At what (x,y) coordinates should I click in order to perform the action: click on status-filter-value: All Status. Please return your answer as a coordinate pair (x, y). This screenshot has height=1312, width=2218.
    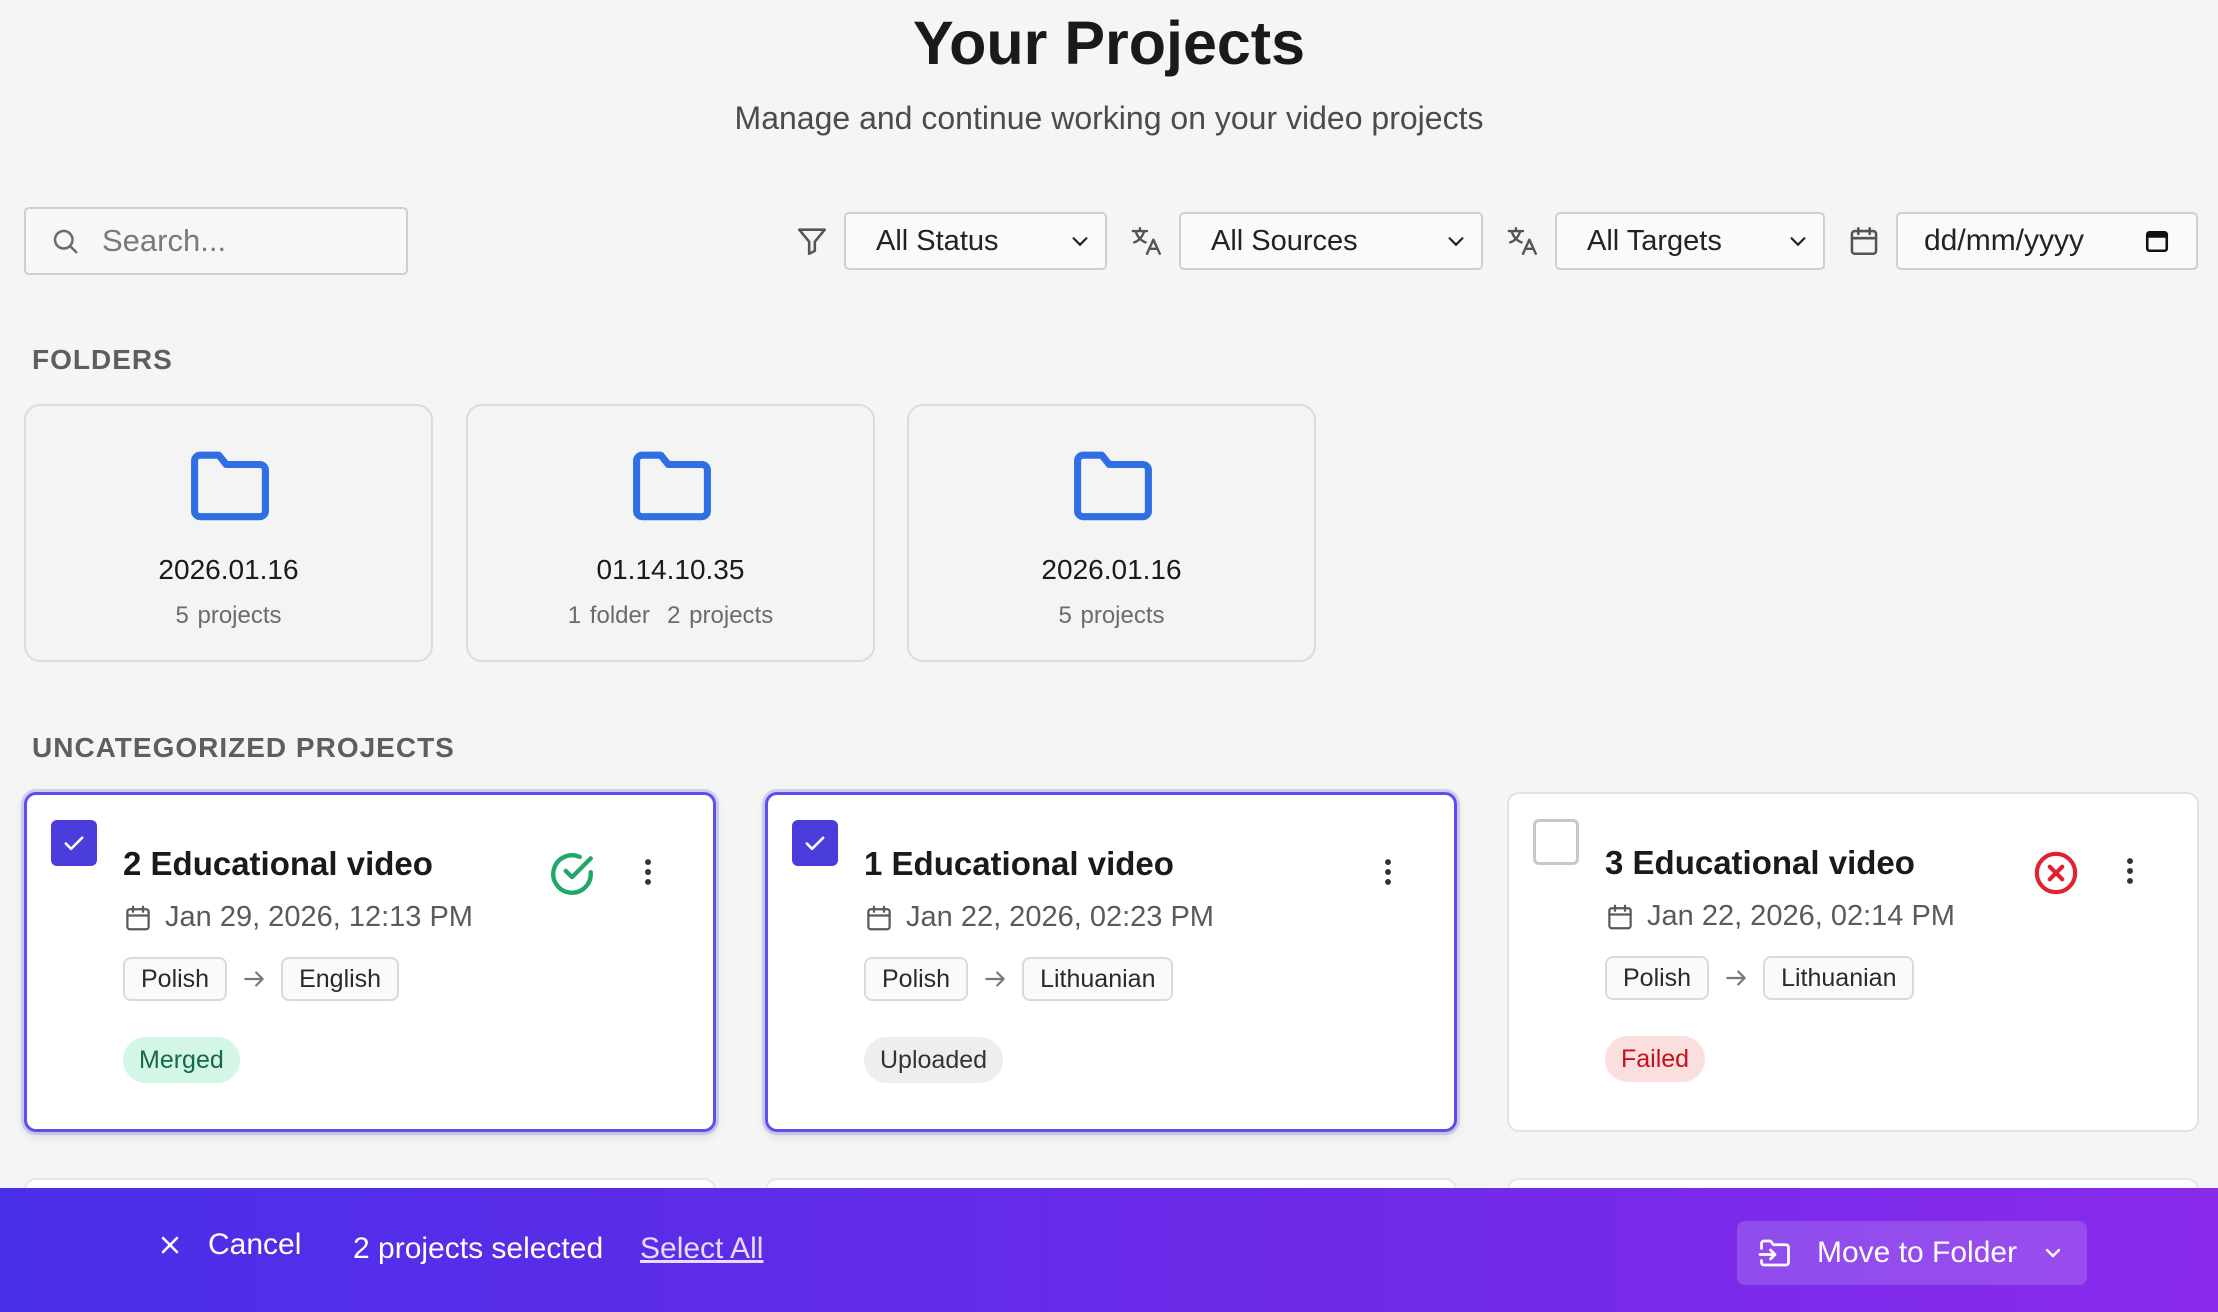
    Looking at the image, I should click on (937, 240).